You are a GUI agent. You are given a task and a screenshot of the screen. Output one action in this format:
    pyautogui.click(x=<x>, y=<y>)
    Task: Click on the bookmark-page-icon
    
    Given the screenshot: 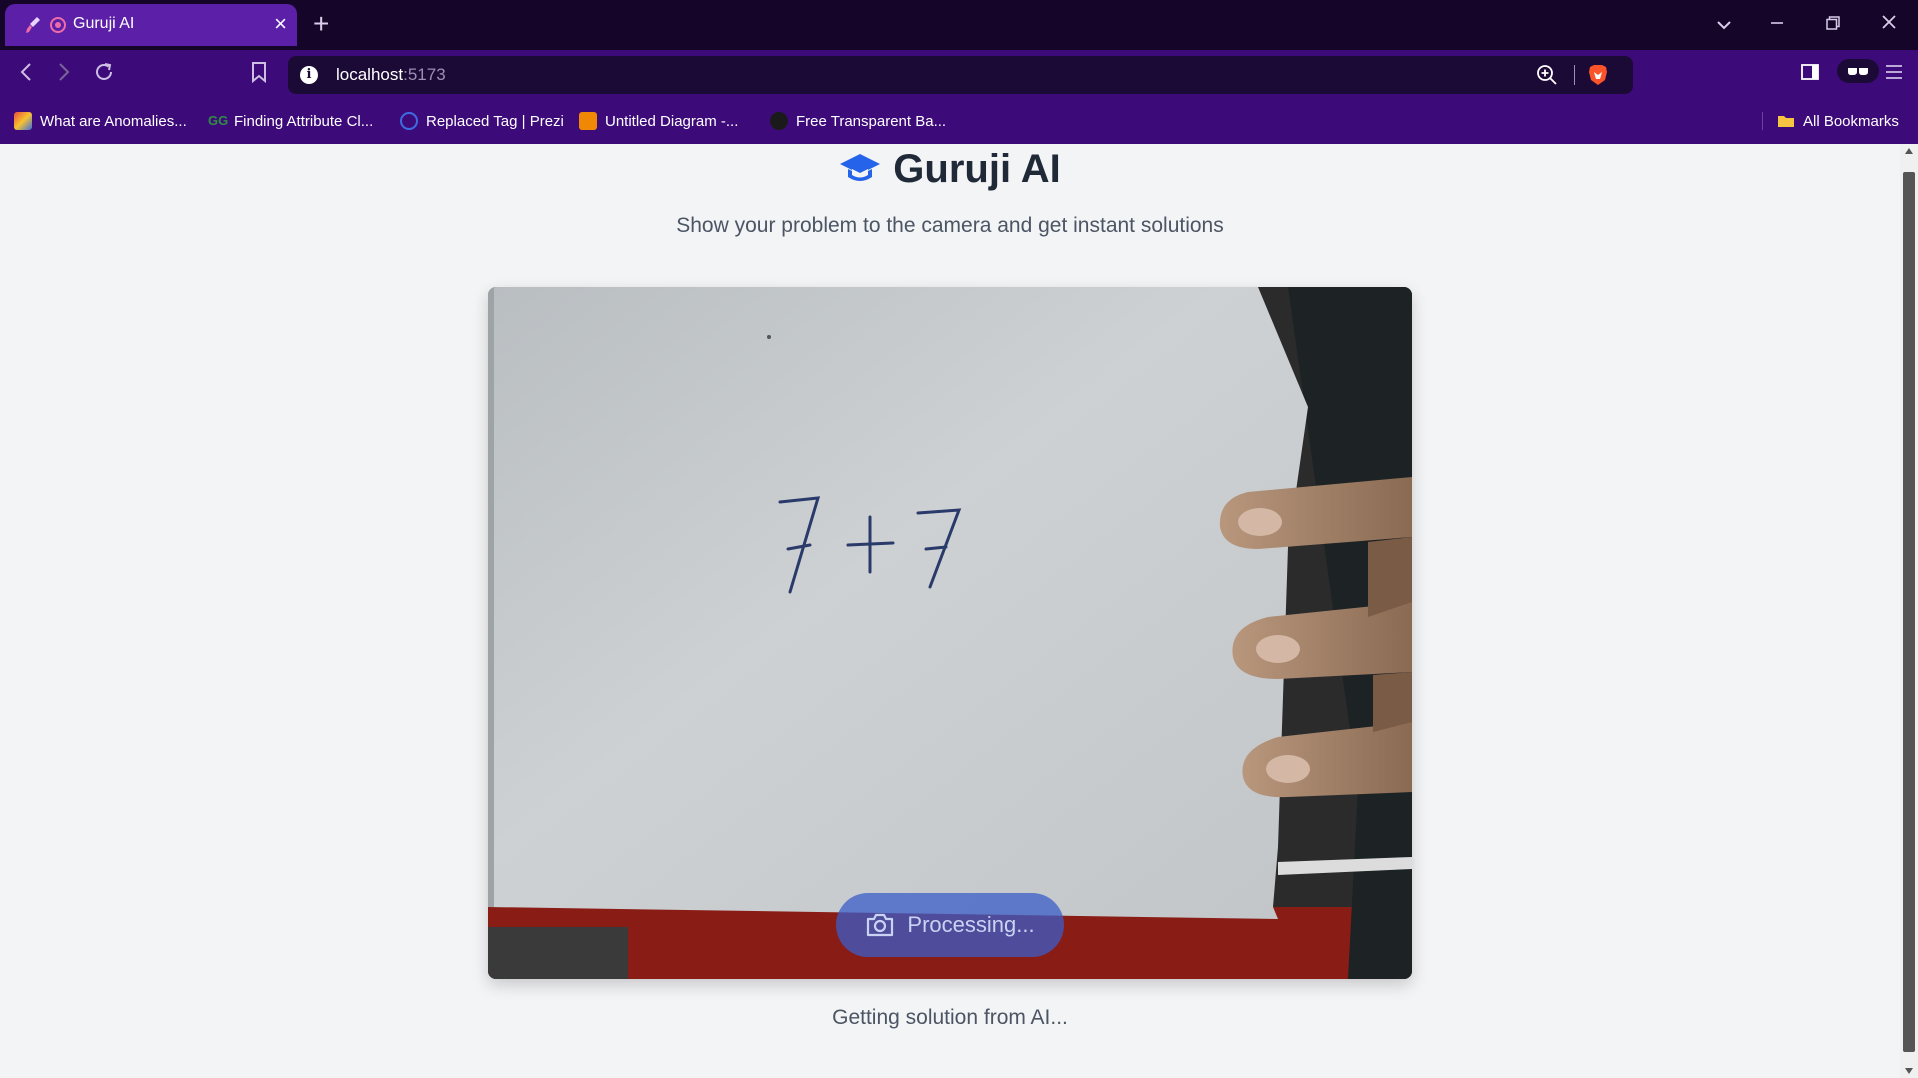 What is the action you would take?
    pyautogui.click(x=259, y=76)
    